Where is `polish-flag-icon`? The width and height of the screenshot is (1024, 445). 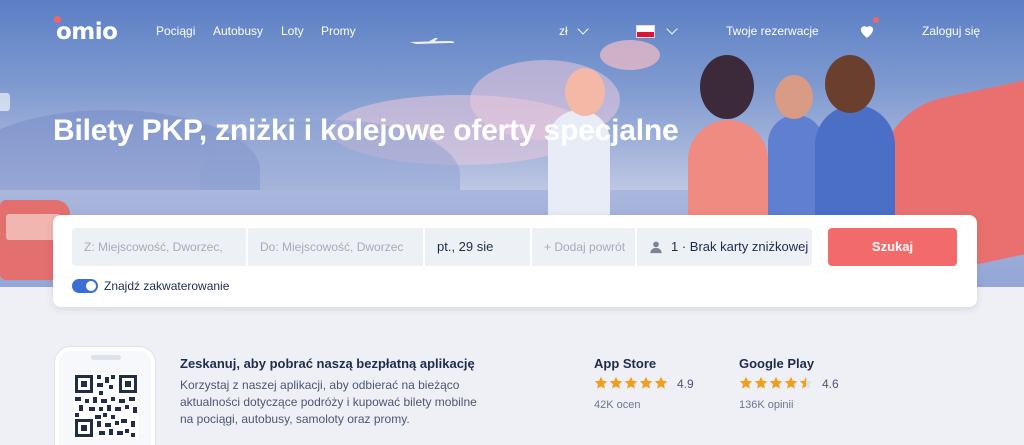
polish-flag-icon is located at coordinates (645, 31).